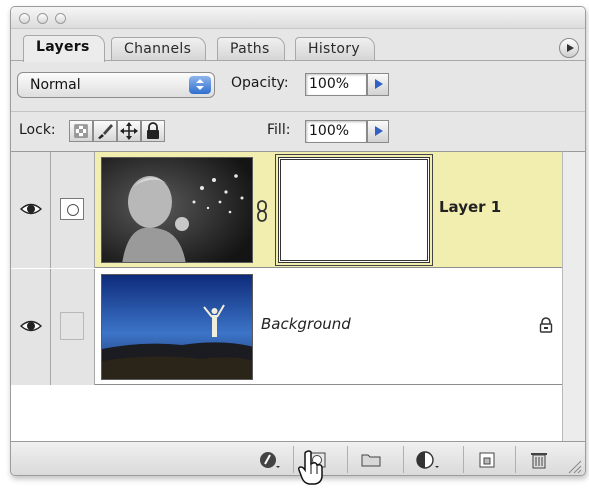 This screenshot has width=589, height=491. I want to click on layer-mask-indicator-icon, so click(72, 209).